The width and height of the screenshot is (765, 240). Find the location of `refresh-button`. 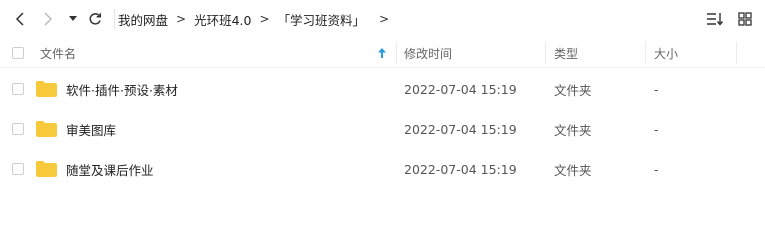

refresh-button is located at coordinates (95, 19).